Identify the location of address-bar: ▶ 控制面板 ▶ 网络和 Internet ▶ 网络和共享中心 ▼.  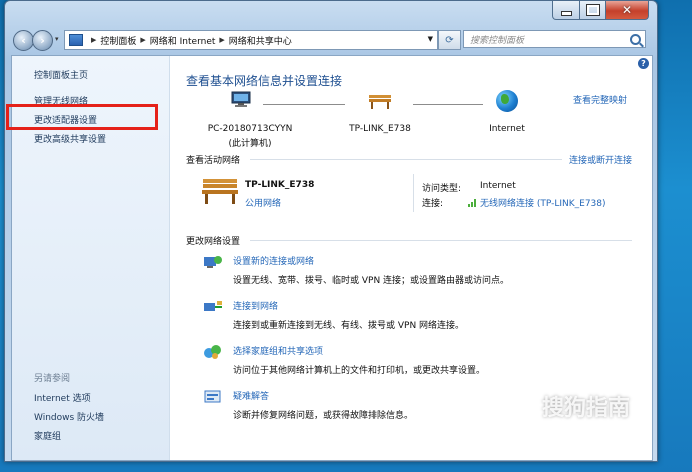
(251, 40).